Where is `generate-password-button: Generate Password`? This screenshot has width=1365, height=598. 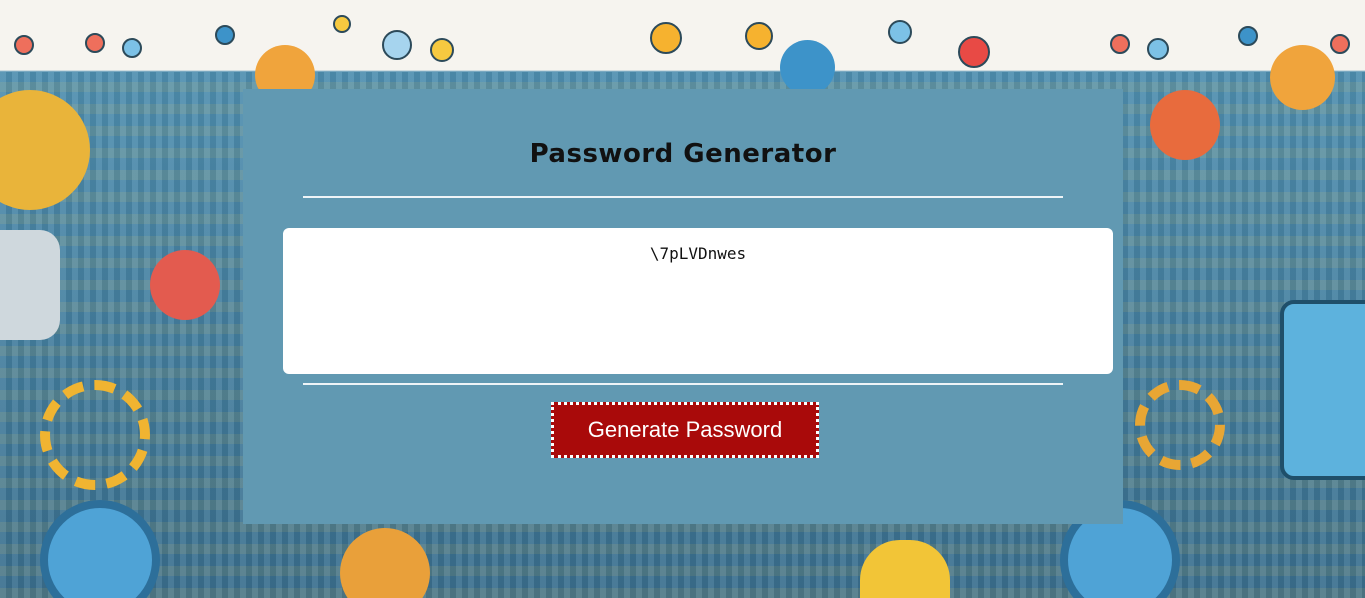 generate-password-button: Generate Password is located at coordinates (685, 430).